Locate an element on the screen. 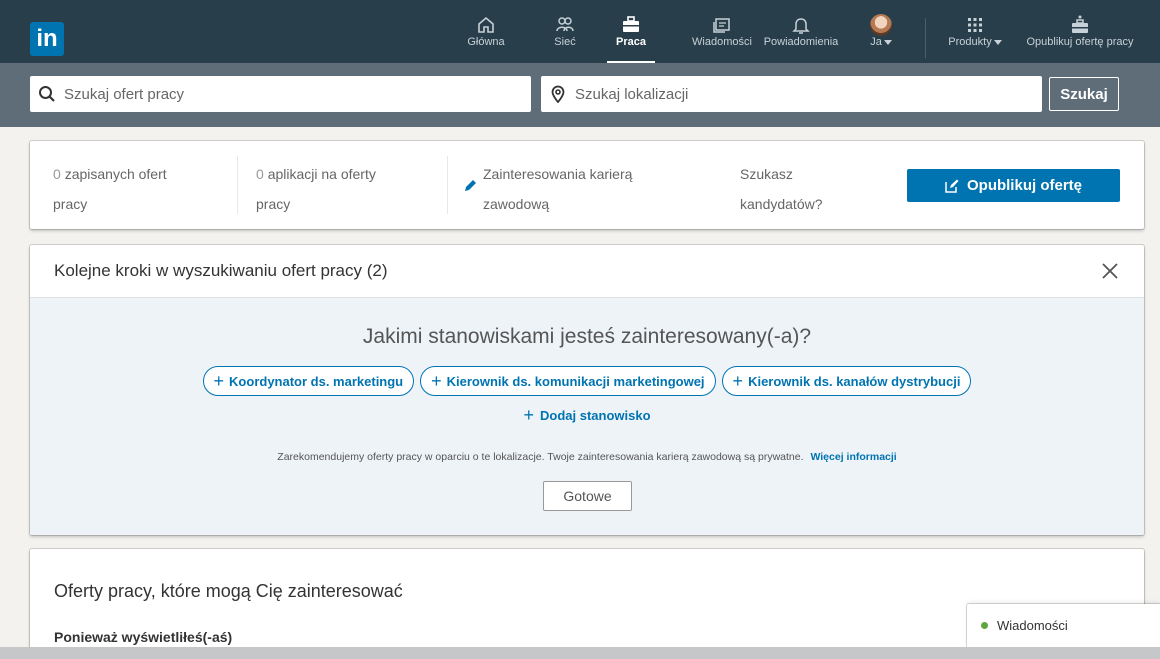  search-button: Szukaj is located at coordinates (1084, 94).